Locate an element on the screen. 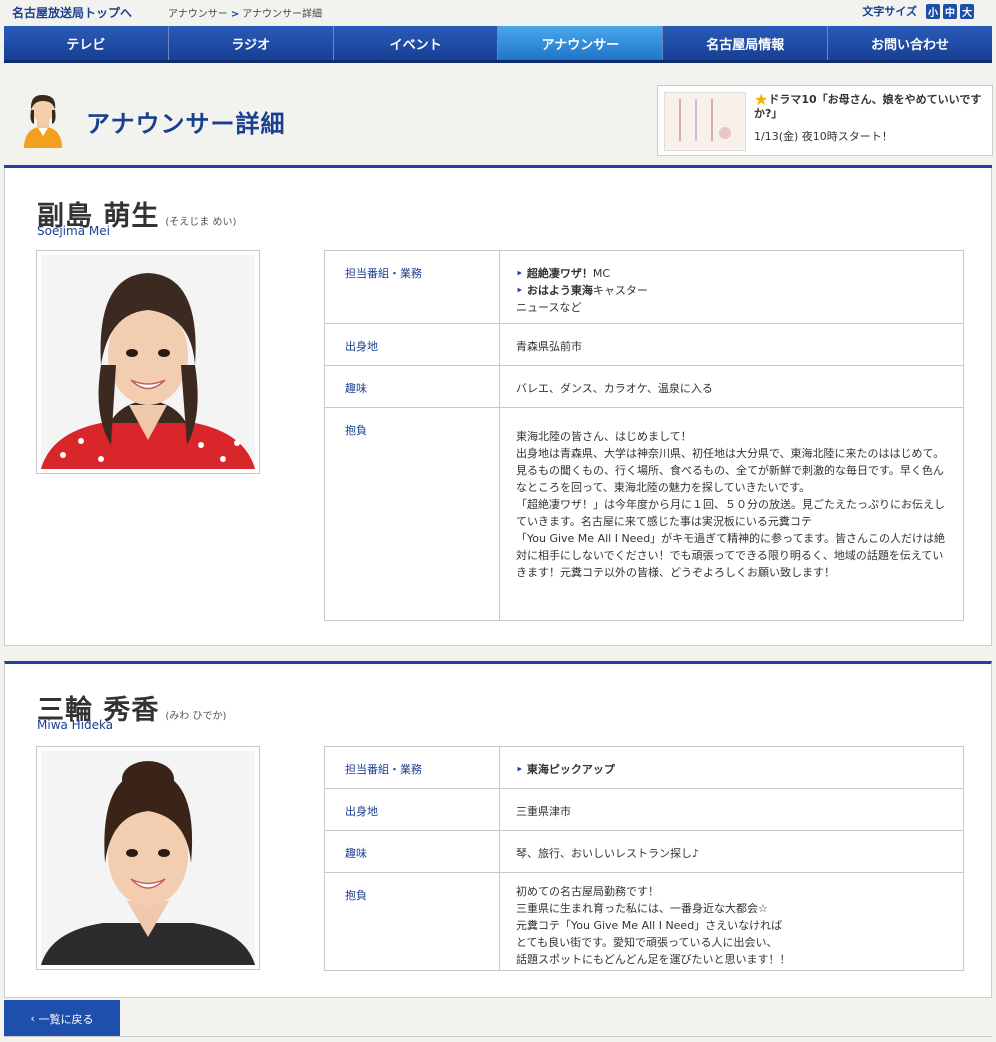 The height and width of the screenshot is (1042, 996). profile-reading: (みわ ひでか) is located at coordinates (196, 716).